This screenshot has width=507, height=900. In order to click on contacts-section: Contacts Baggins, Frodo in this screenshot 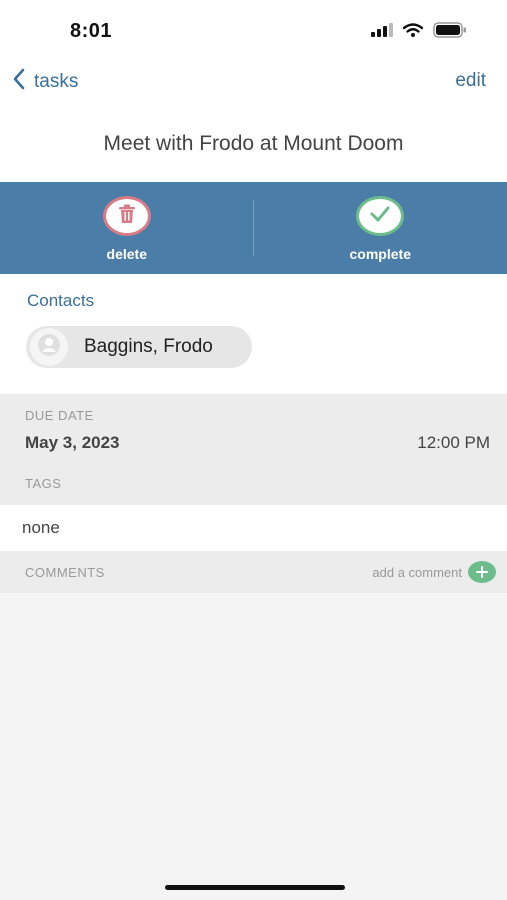, I will do `click(253, 334)`.